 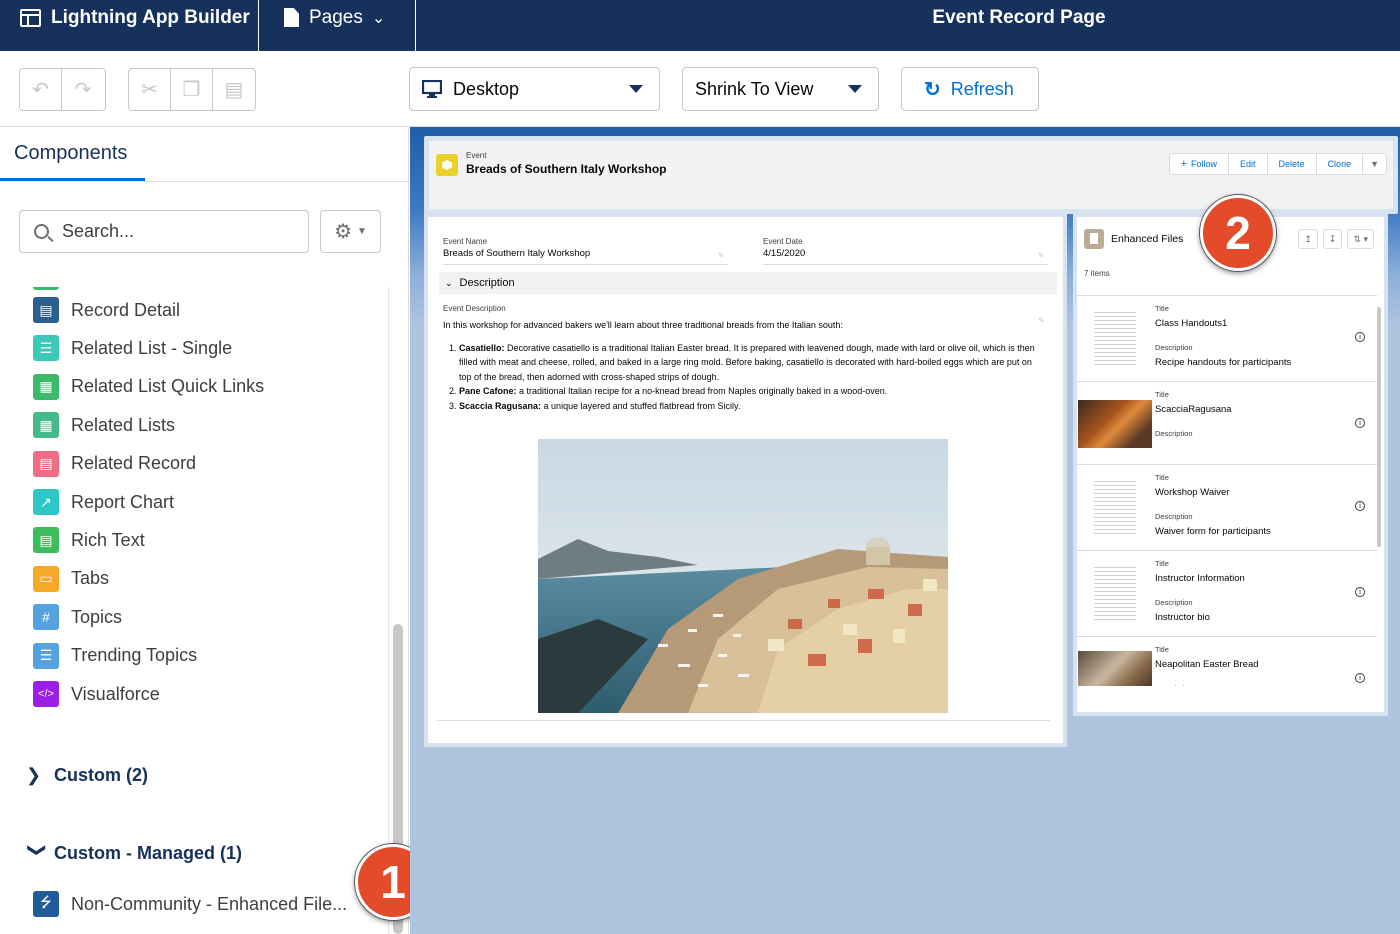 What do you see at coordinates (87, 775) in the screenshot?
I see `section-custom: ❯ Custom (2)` at bounding box center [87, 775].